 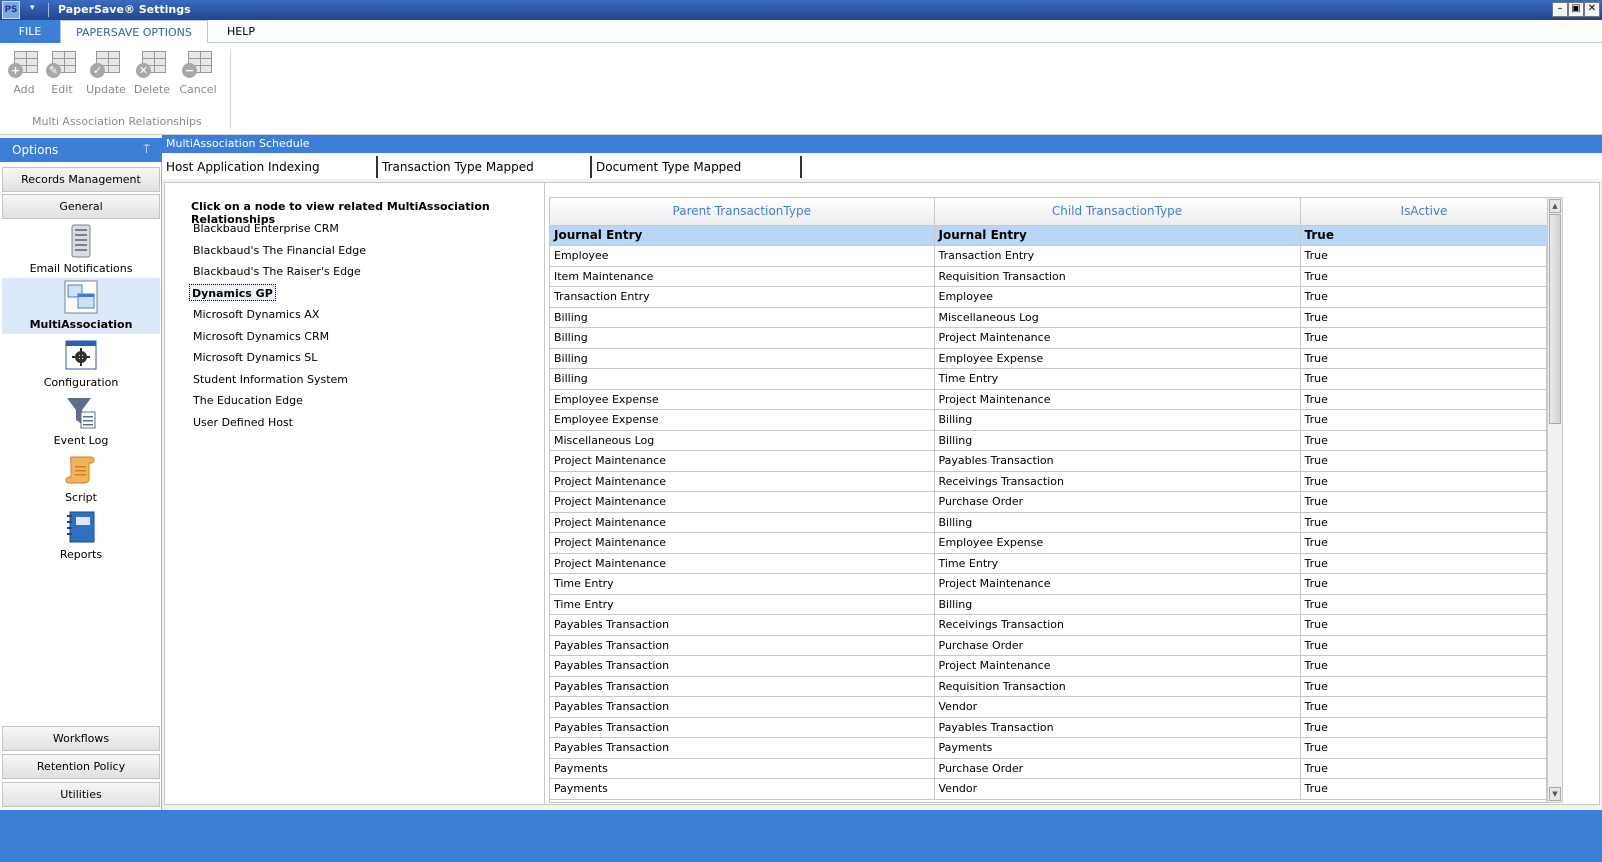 I want to click on tab-document-type-mapped: Document Type Mapped Association, so click(x=697, y=176).